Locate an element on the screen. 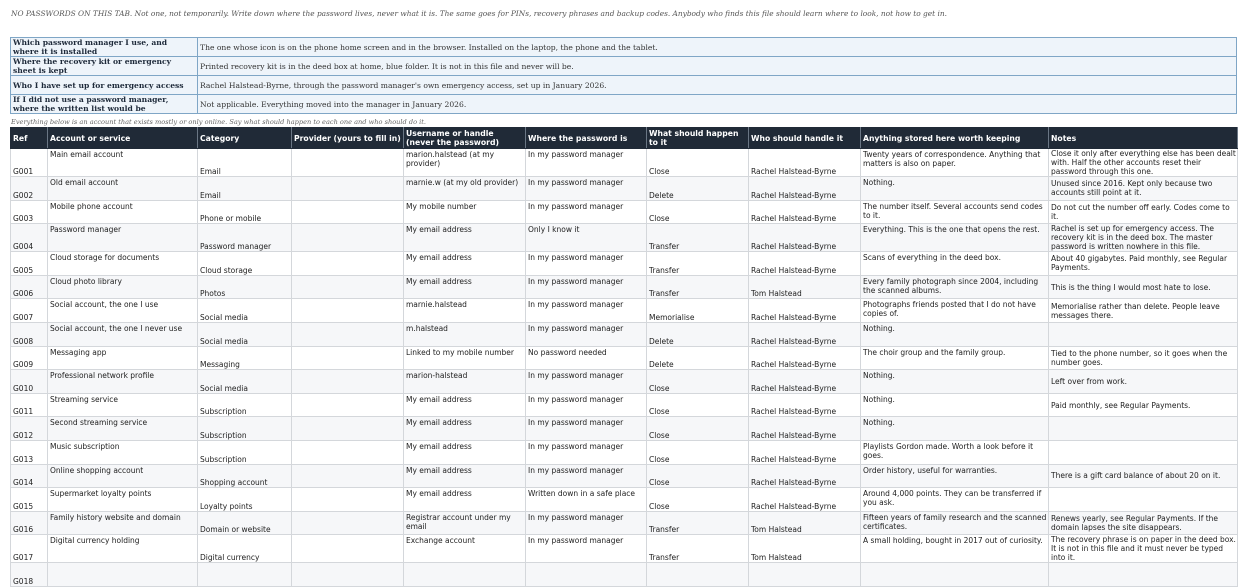  account-cell: Streaming service is located at coordinates (122, 405).